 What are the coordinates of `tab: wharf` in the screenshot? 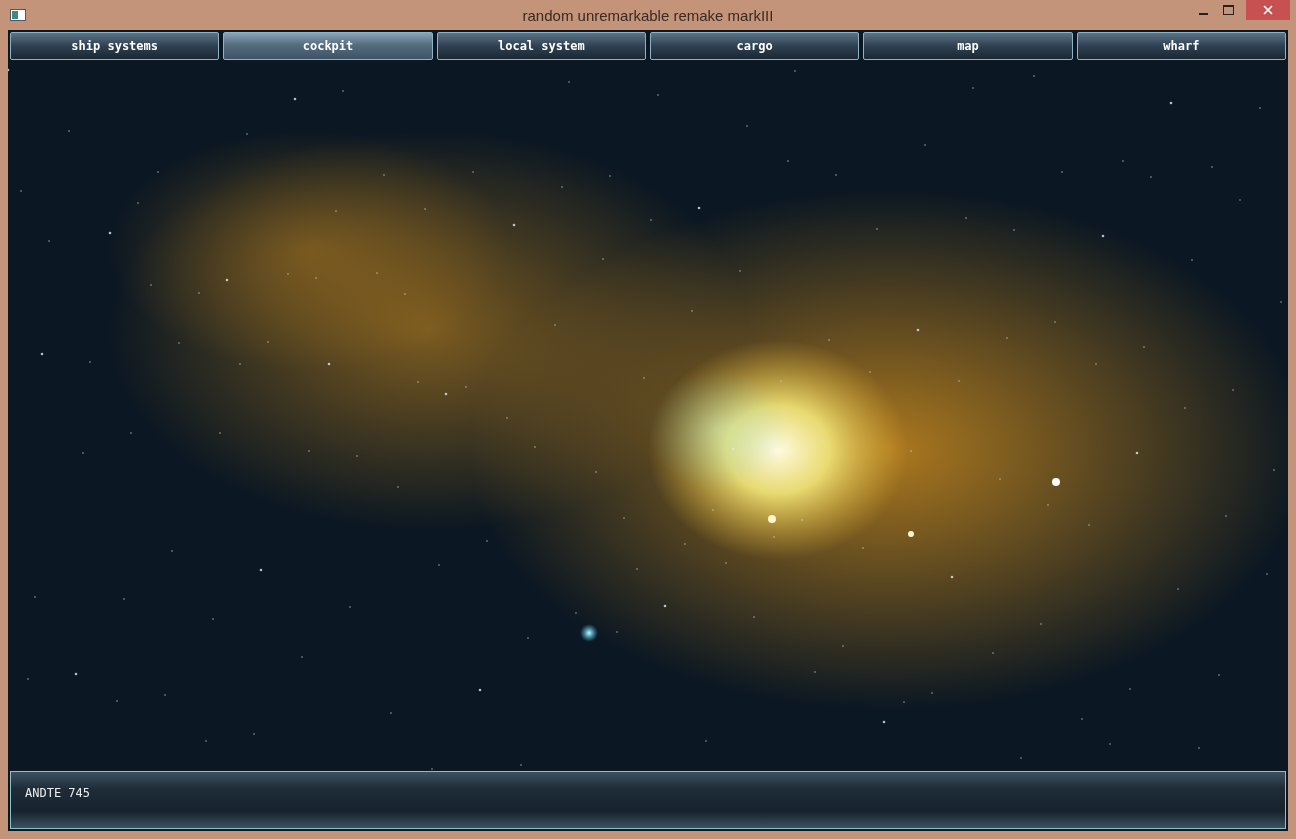 It's located at (1181, 46).